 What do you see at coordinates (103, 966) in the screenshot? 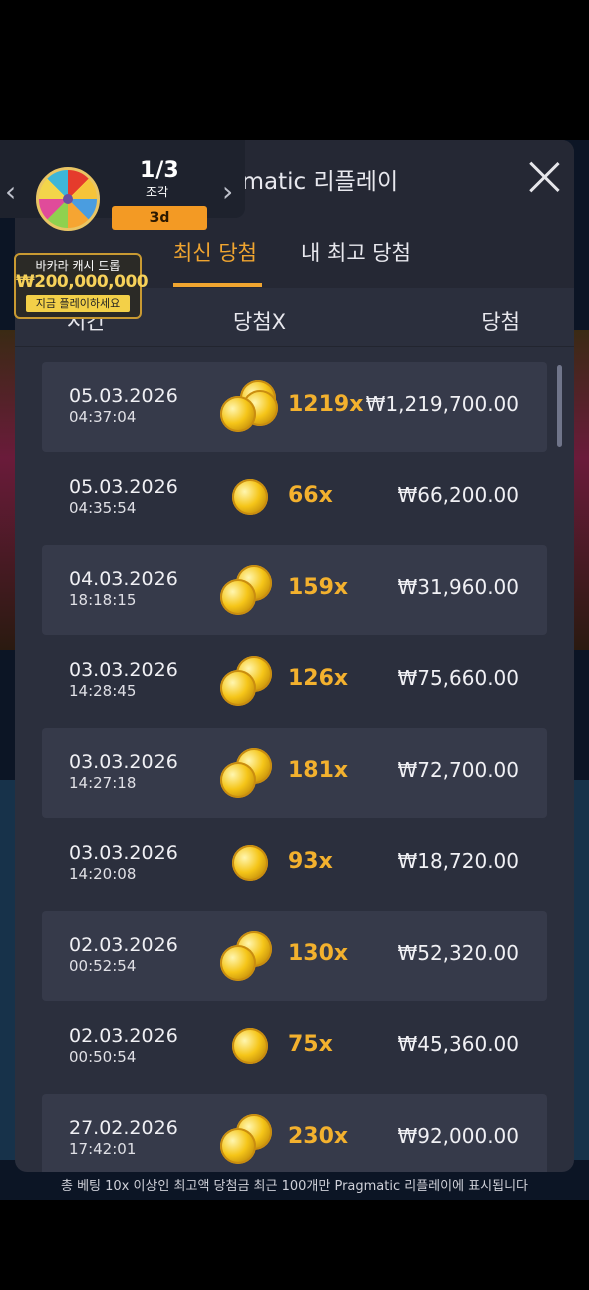
I see `win-time: 00:52:54` at bounding box center [103, 966].